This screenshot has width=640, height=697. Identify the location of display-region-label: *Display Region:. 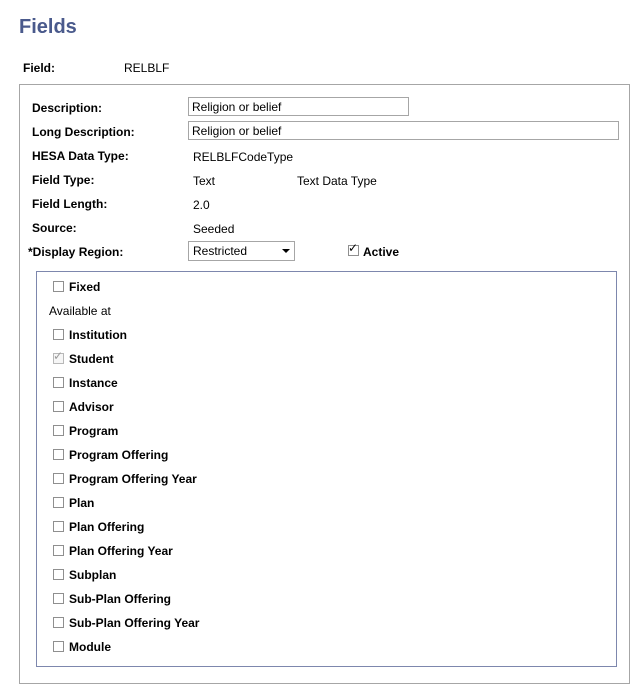
(76, 252).